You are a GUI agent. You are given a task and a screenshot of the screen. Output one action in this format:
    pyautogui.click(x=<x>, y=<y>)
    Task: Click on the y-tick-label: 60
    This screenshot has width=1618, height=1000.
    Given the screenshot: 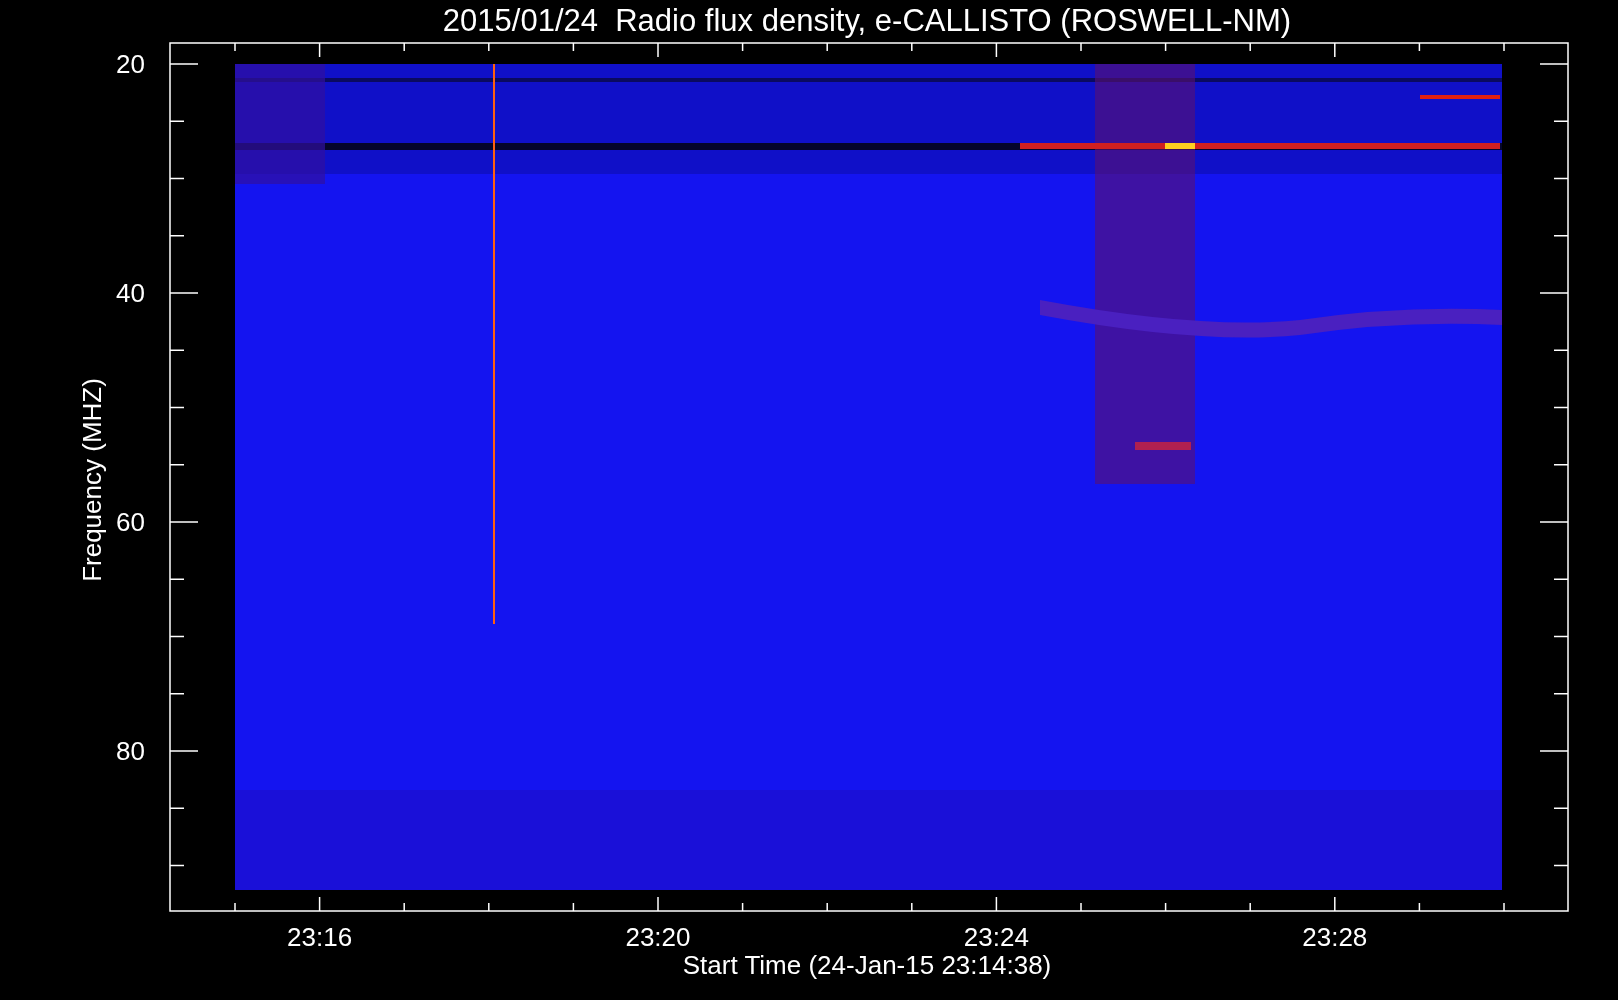 What is the action you would take?
    pyautogui.click(x=130, y=522)
    